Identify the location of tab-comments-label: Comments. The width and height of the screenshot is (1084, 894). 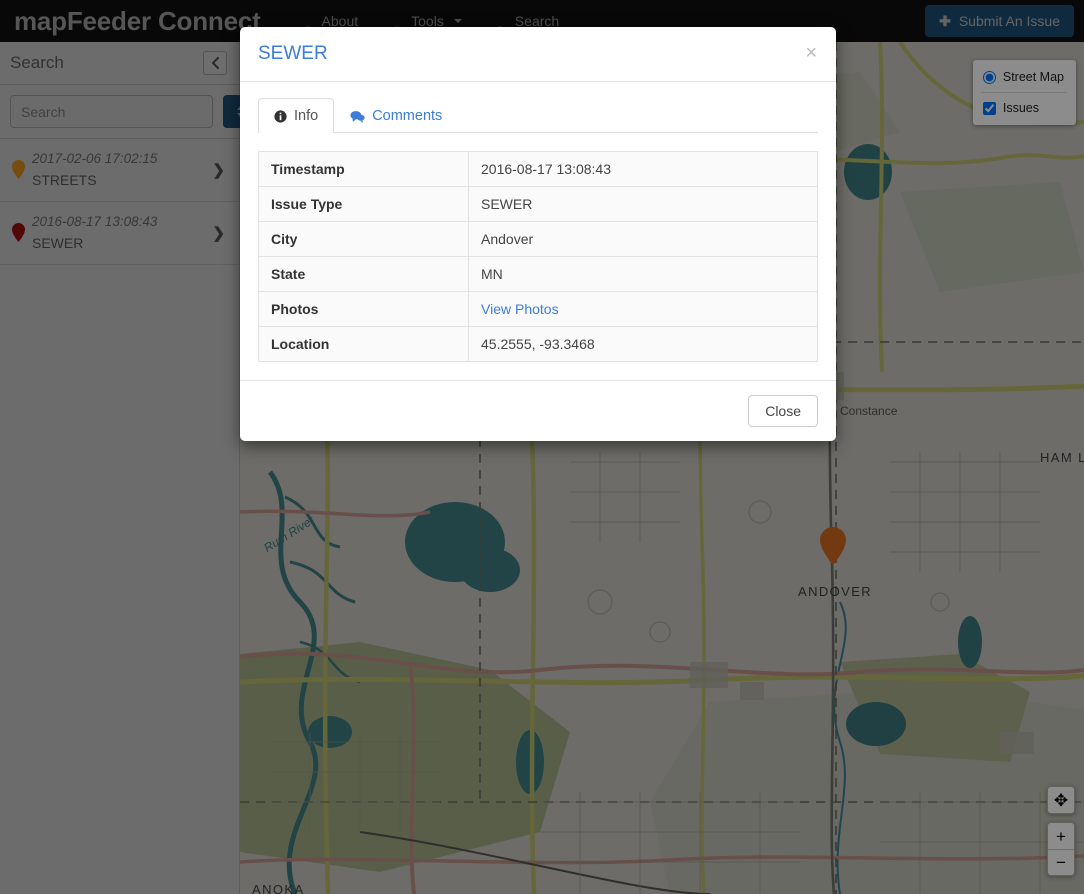
(407, 116).